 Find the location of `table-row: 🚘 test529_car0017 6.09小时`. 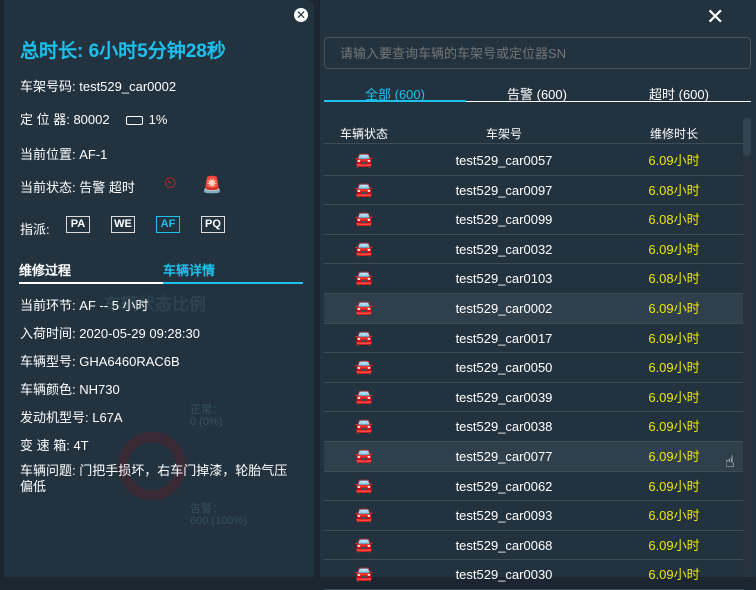

table-row: 🚘 test529_car0017 6.09小时 is located at coordinates (534, 339).